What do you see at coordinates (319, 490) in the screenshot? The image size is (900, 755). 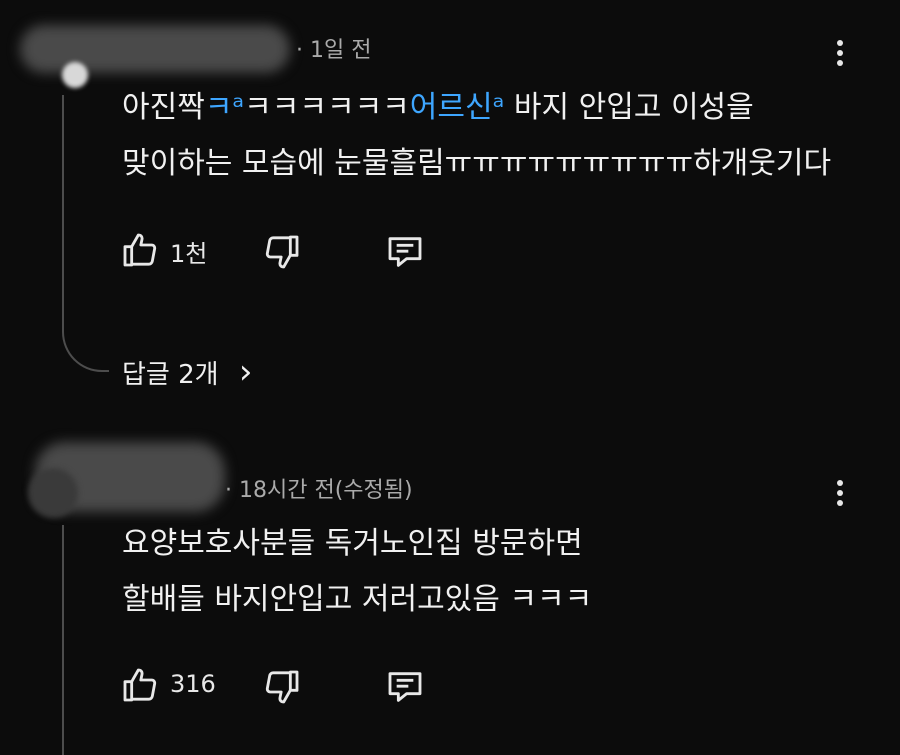 I see `comment-meta: · 18시간 전(수정됨)` at bounding box center [319, 490].